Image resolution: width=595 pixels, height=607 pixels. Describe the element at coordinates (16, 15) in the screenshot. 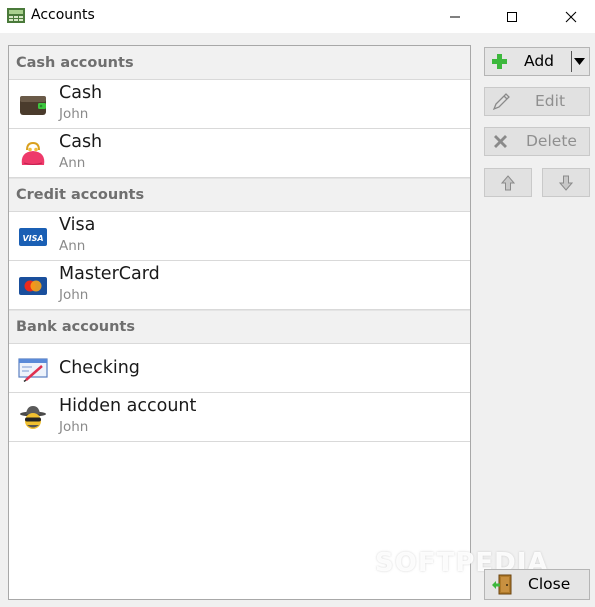

I see `app-icon` at that location.